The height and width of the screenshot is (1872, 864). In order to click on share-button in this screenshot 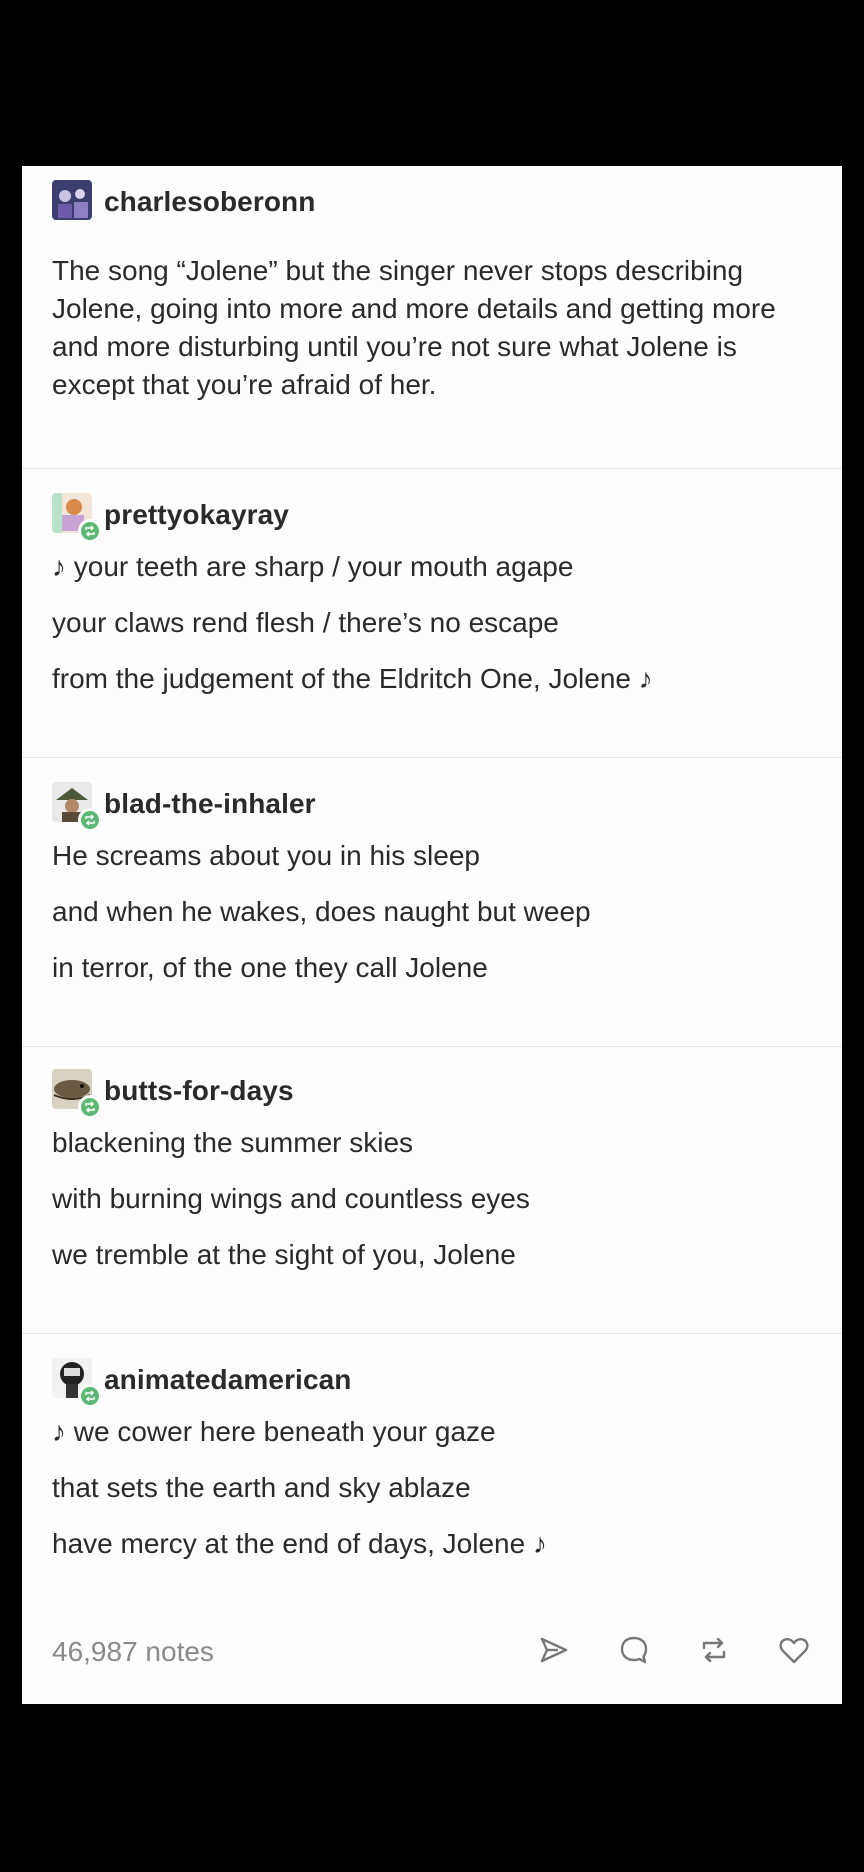, I will do `click(554, 1650)`.